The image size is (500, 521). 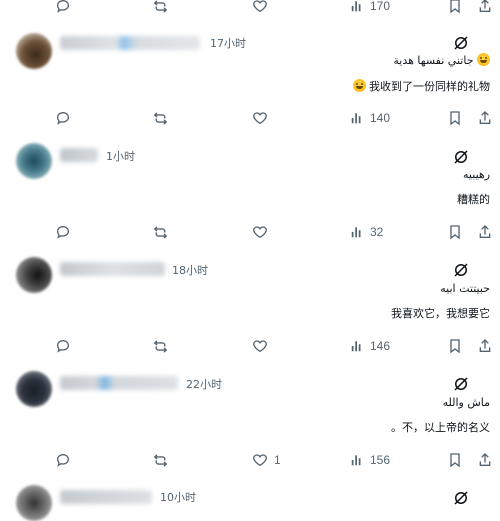 What do you see at coordinates (228, 43) in the screenshot?
I see `timestamp: 17小时` at bounding box center [228, 43].